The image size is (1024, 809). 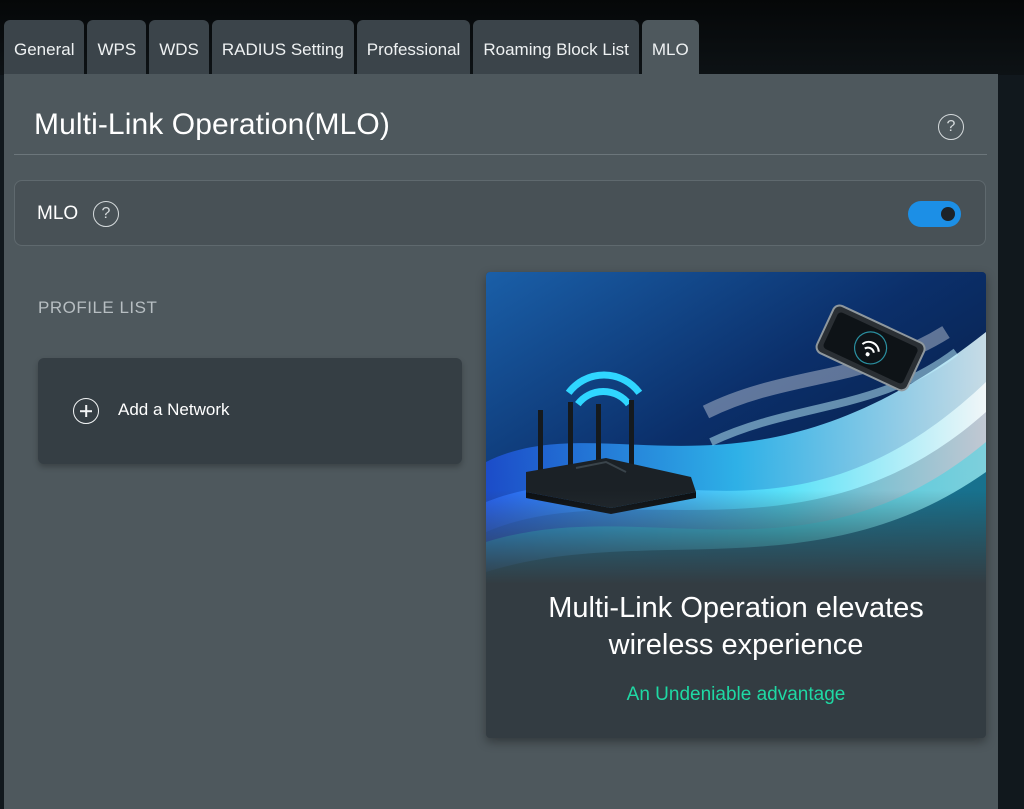 I want to click on page-title: Multi-Link Operation(MLO), so click(x=212, y=124).